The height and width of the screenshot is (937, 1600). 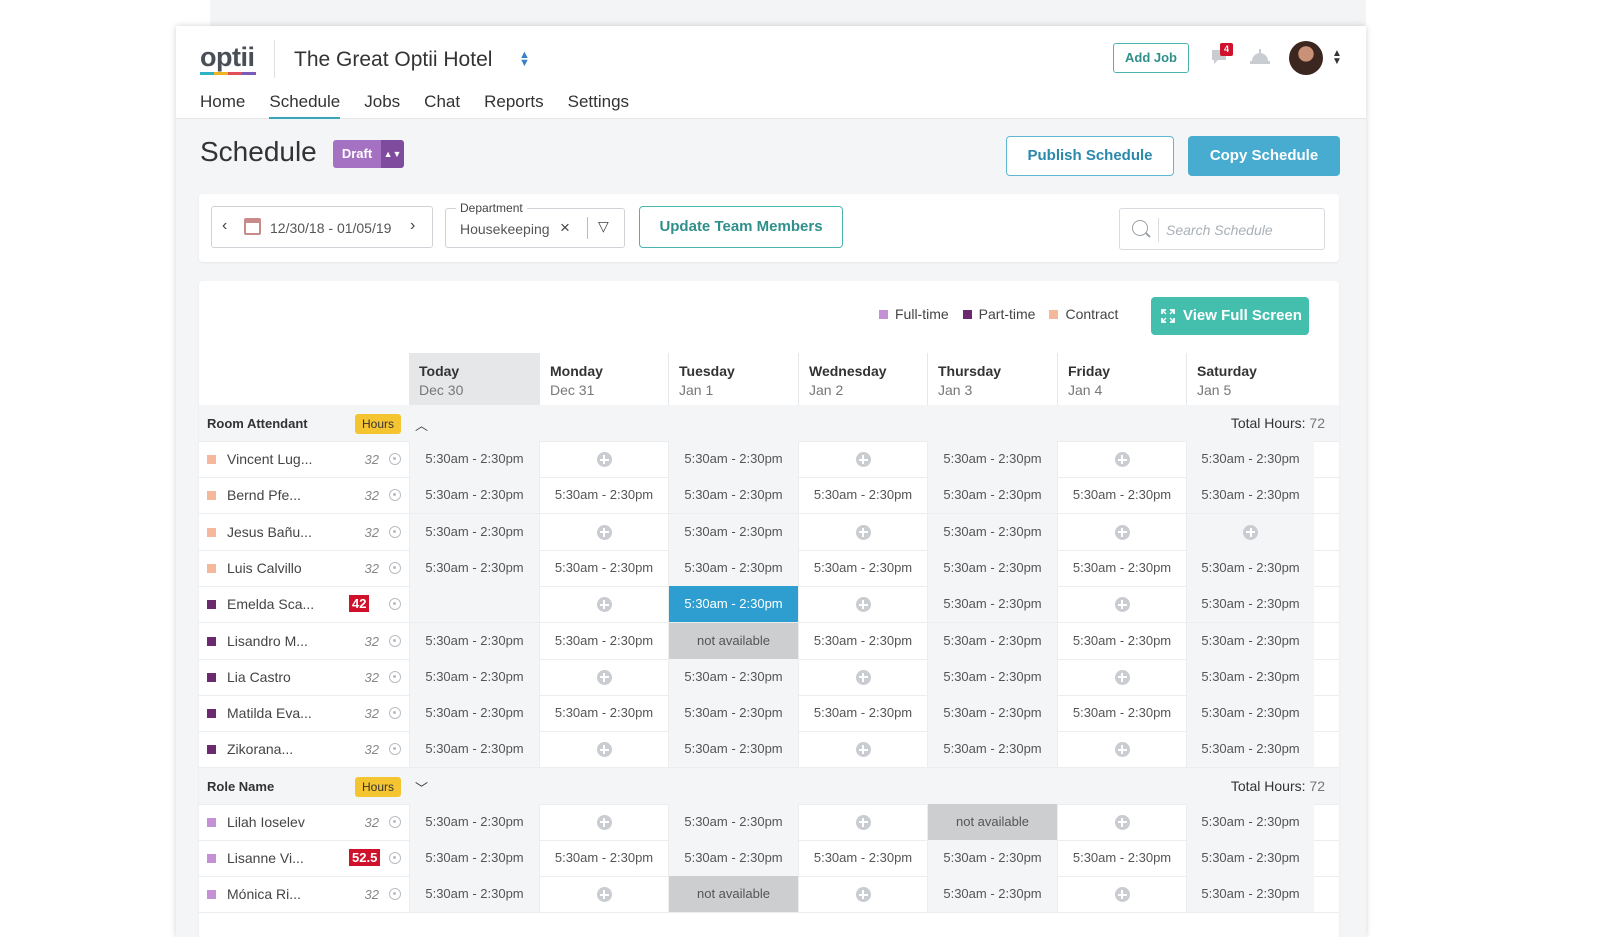 I want to click on nav-schedule: Schedule, so click(x=305, y=105).